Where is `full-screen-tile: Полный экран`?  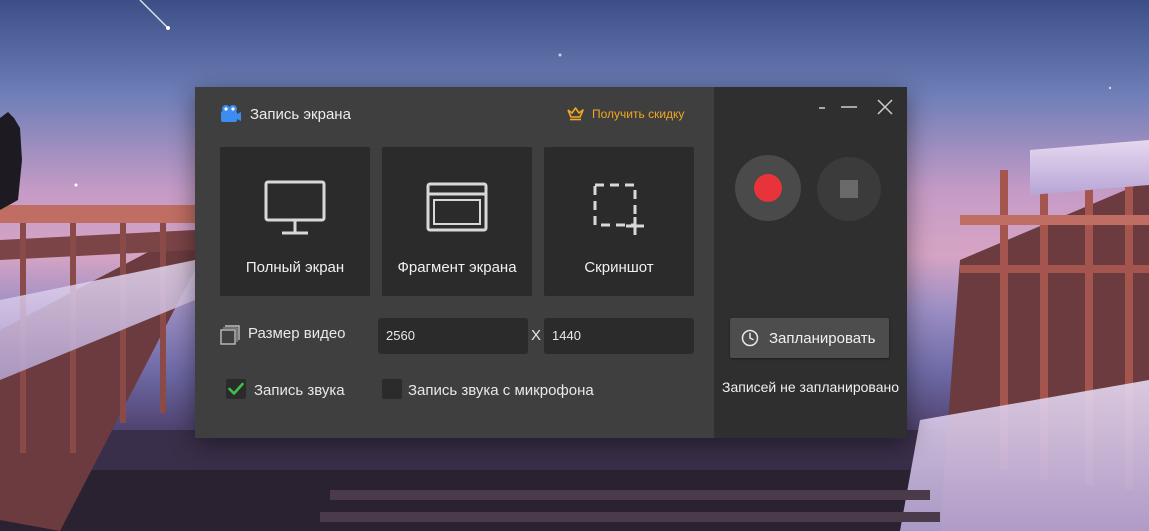
full-screen-tile: Полный экран is located at coordinates (295, 221).